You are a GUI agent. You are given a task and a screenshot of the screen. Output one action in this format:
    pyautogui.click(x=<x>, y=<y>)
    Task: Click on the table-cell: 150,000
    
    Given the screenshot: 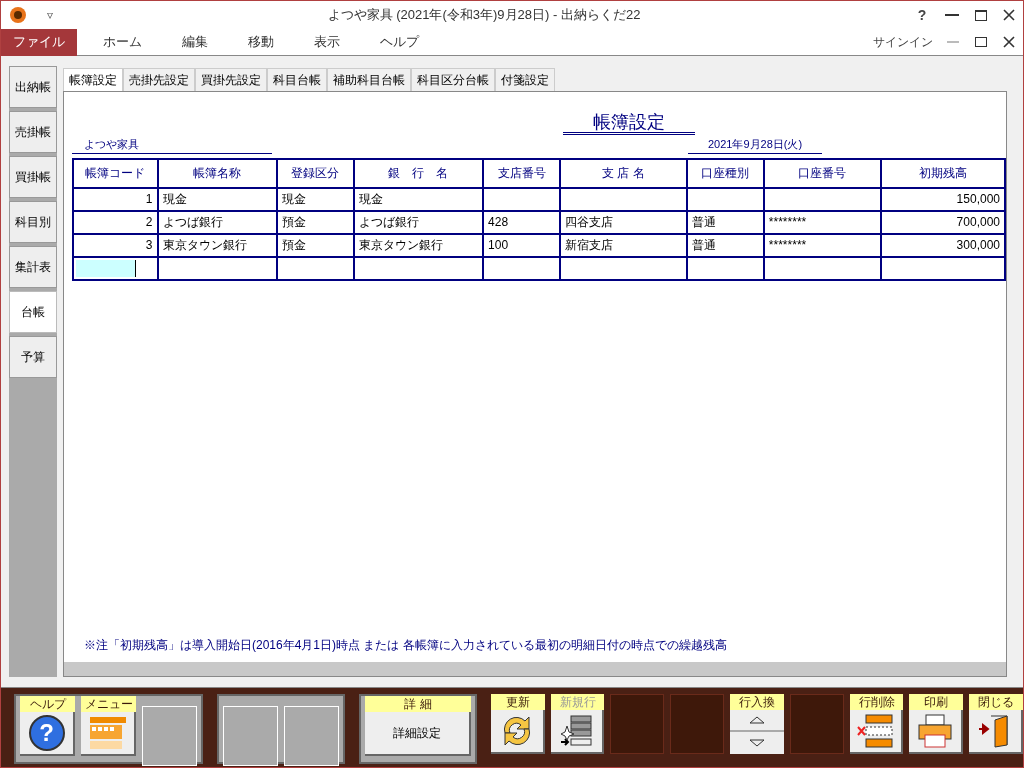 What is the action you would take?
    pyautogui.click(x=942, y=199)
    